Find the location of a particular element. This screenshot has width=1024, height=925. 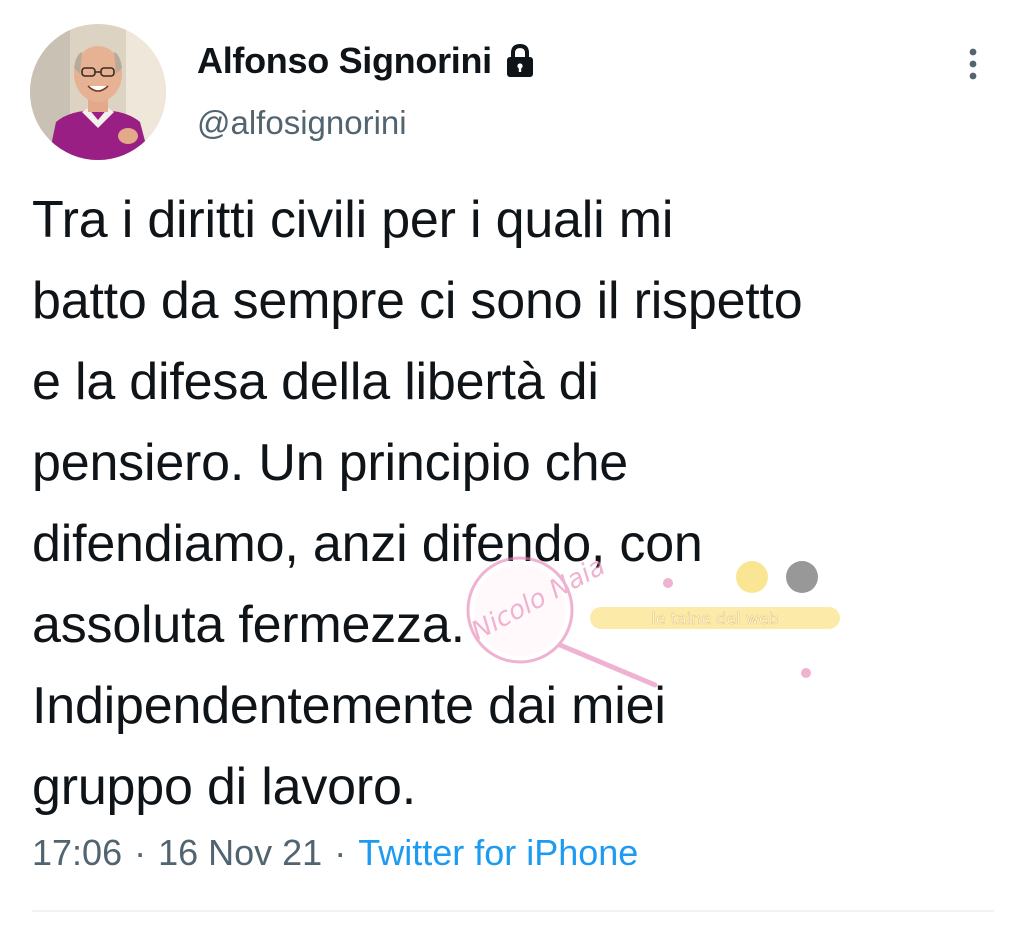

watermark: Nicolo Naia le taine del web is located at coordinates (653, 619).